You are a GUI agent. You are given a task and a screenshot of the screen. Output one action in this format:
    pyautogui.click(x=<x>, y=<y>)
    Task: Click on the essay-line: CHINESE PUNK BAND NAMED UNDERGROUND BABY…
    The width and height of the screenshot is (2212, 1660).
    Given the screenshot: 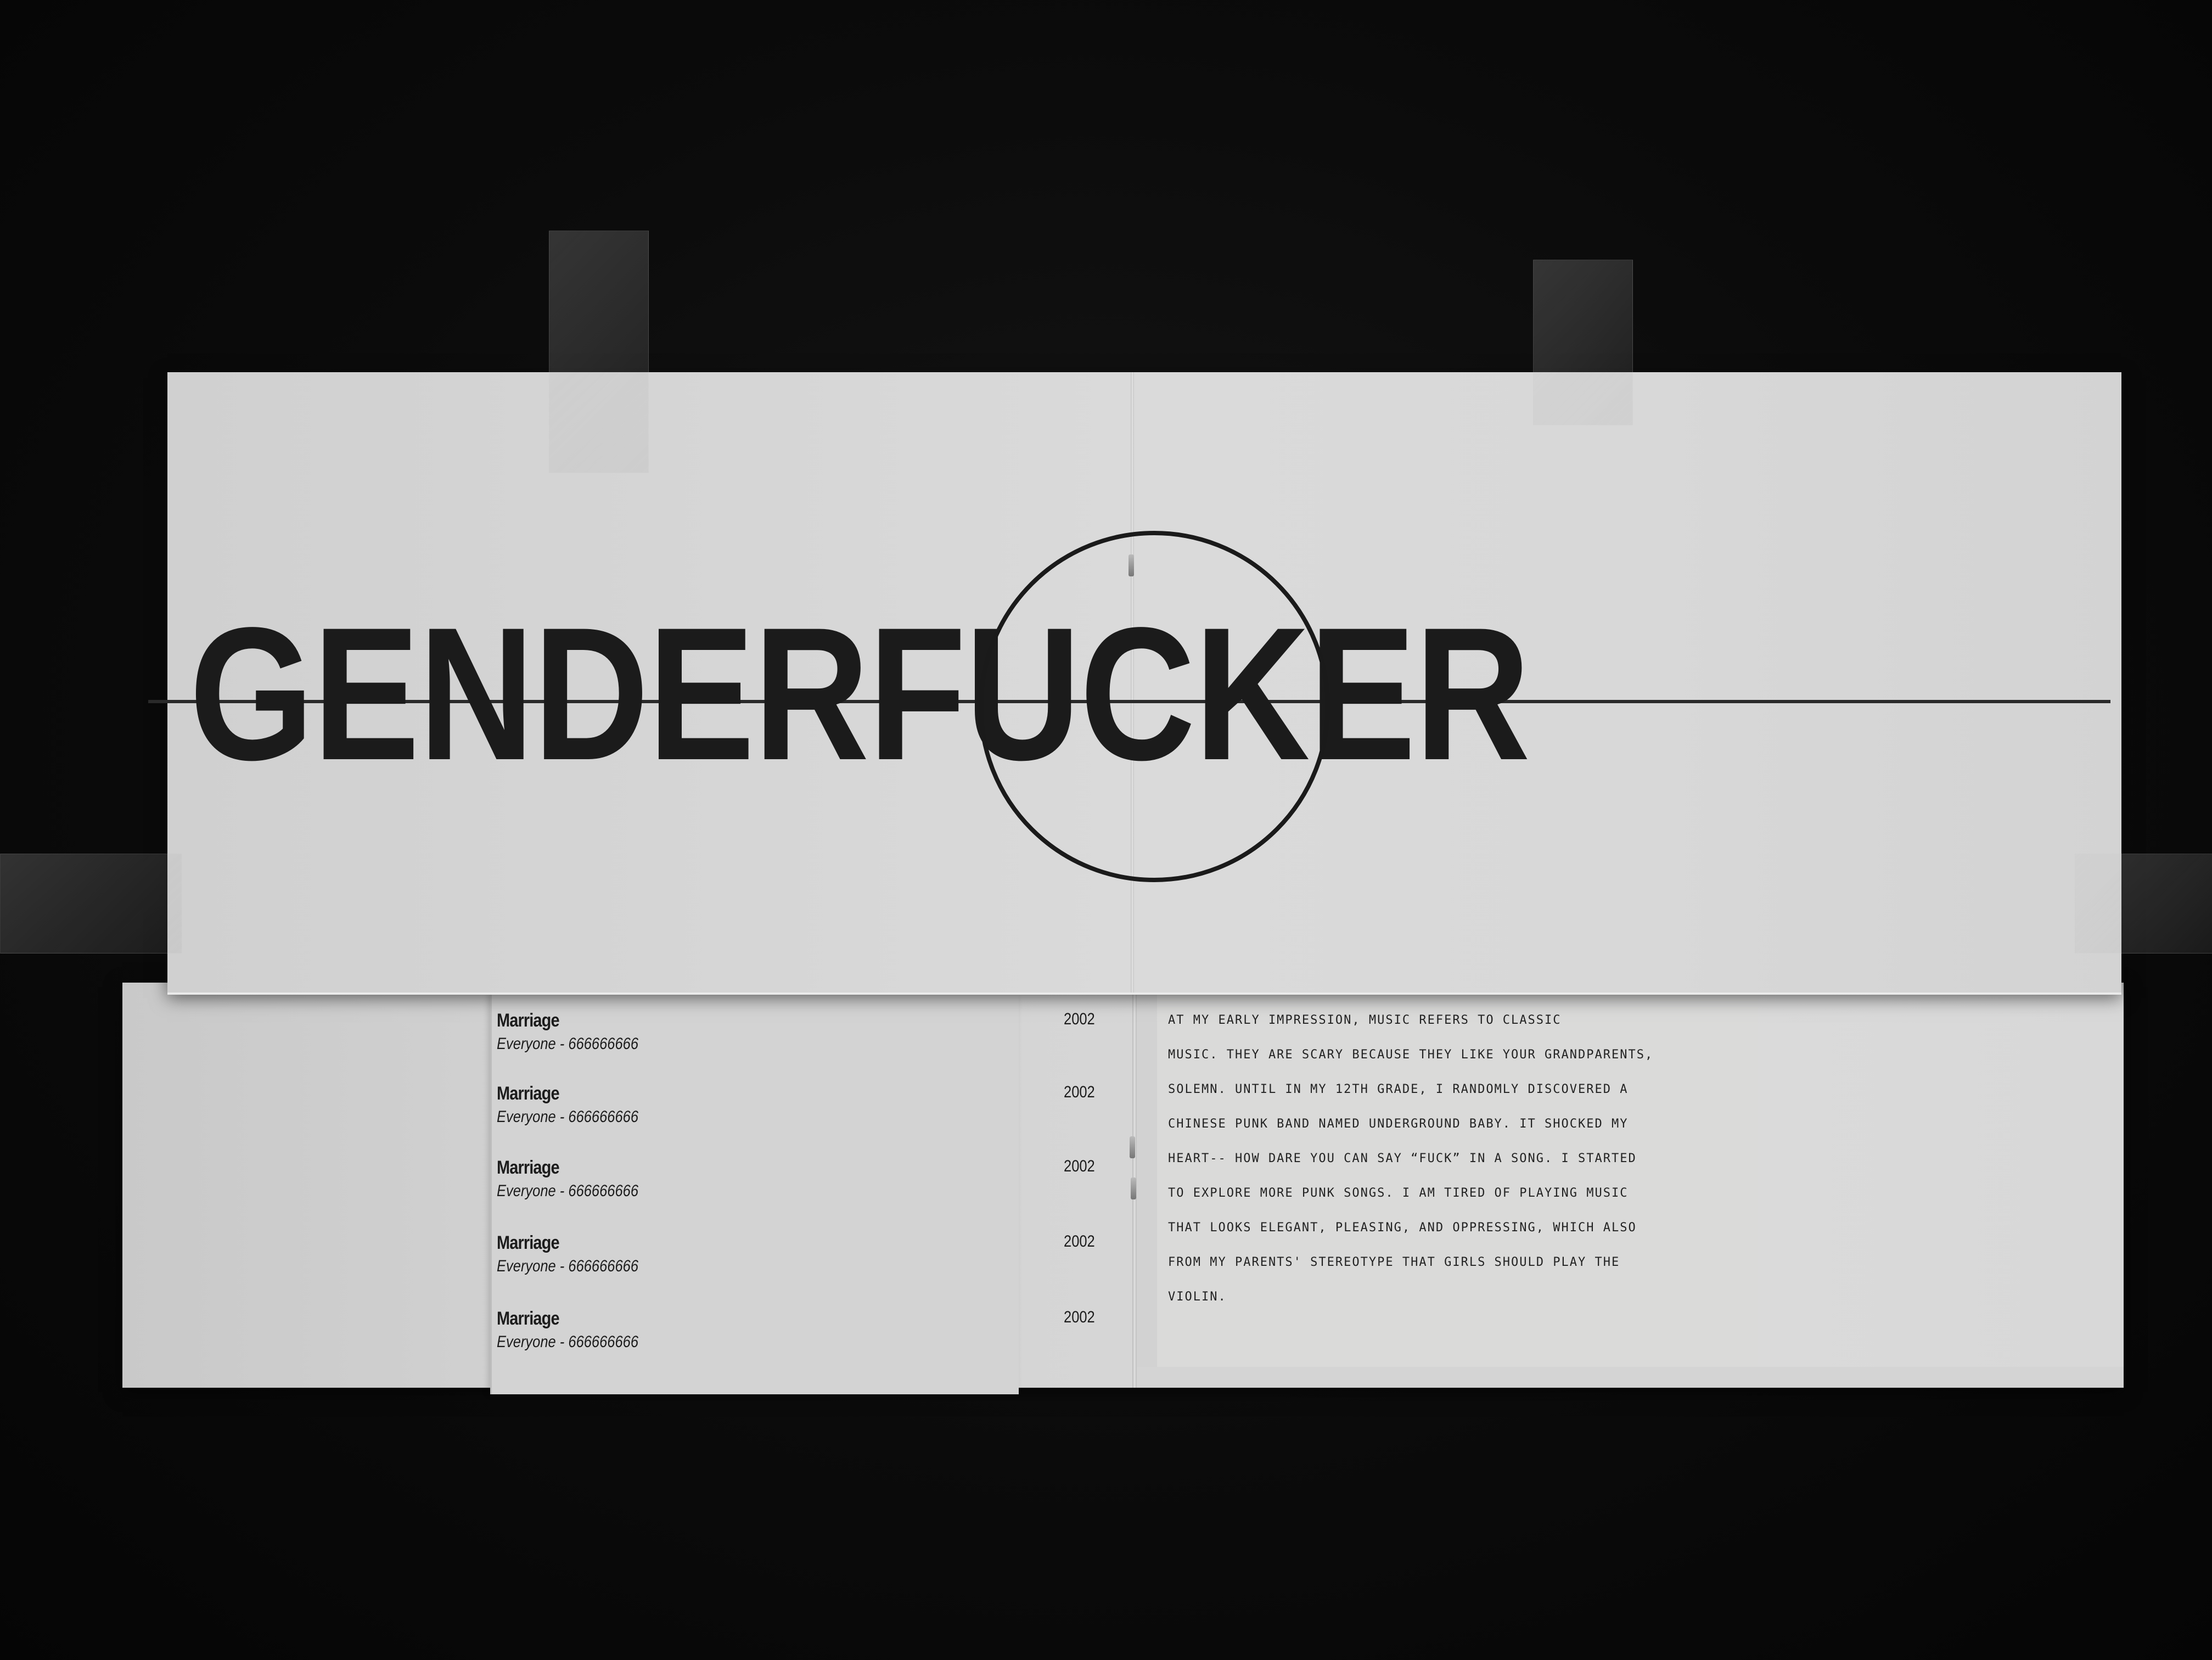 What is the action you would take?
    pyautogui.click(x=1398, y=1124)
    